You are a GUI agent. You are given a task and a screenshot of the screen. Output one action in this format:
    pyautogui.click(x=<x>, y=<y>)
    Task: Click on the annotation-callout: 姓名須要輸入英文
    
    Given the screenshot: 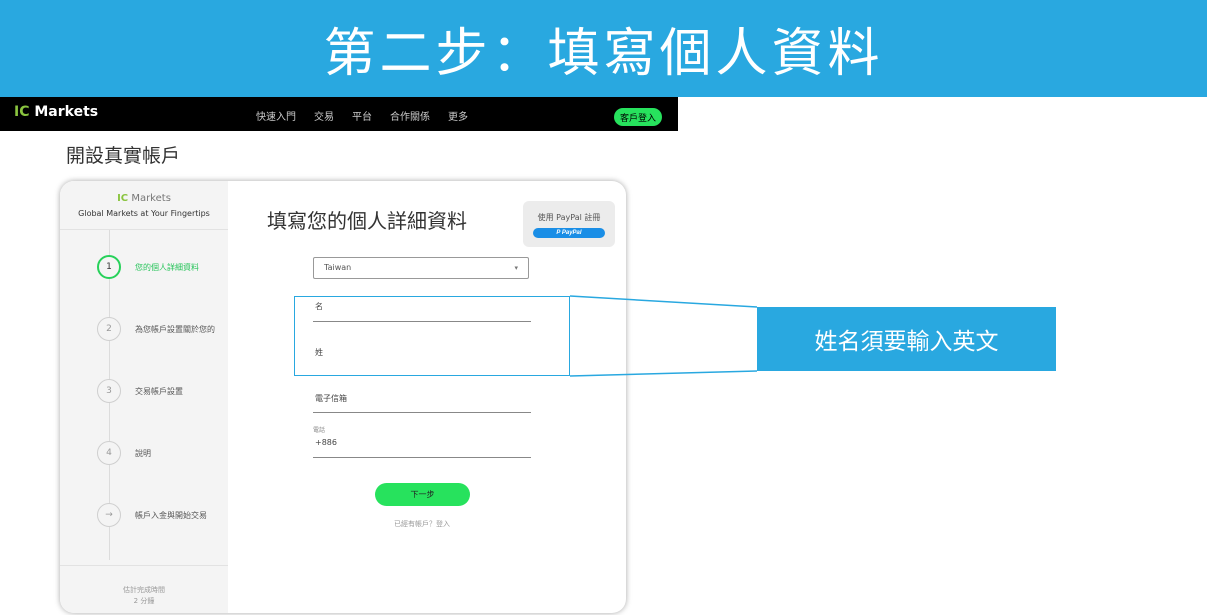 What is the action you would take?
    pyautogui.click(x=906, y=339)
    